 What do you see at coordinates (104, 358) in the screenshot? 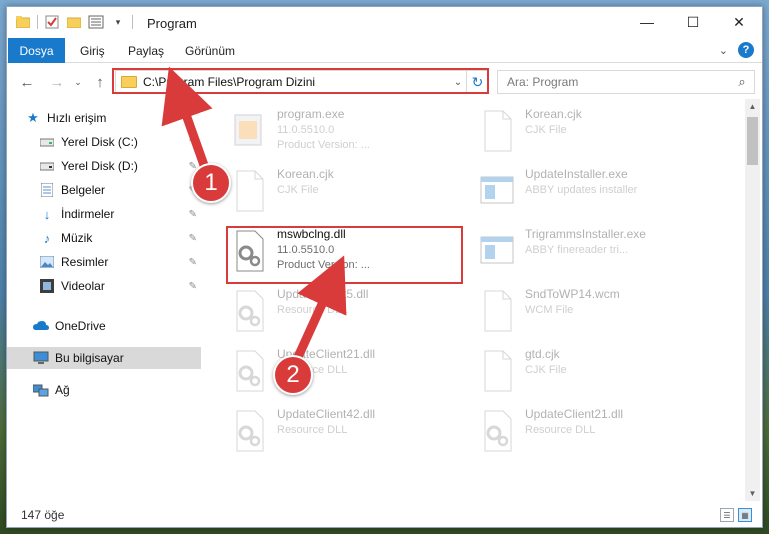
I see `sidebar-item-this-pc: Bu bilgisayar` at bounding box center [104, 358].